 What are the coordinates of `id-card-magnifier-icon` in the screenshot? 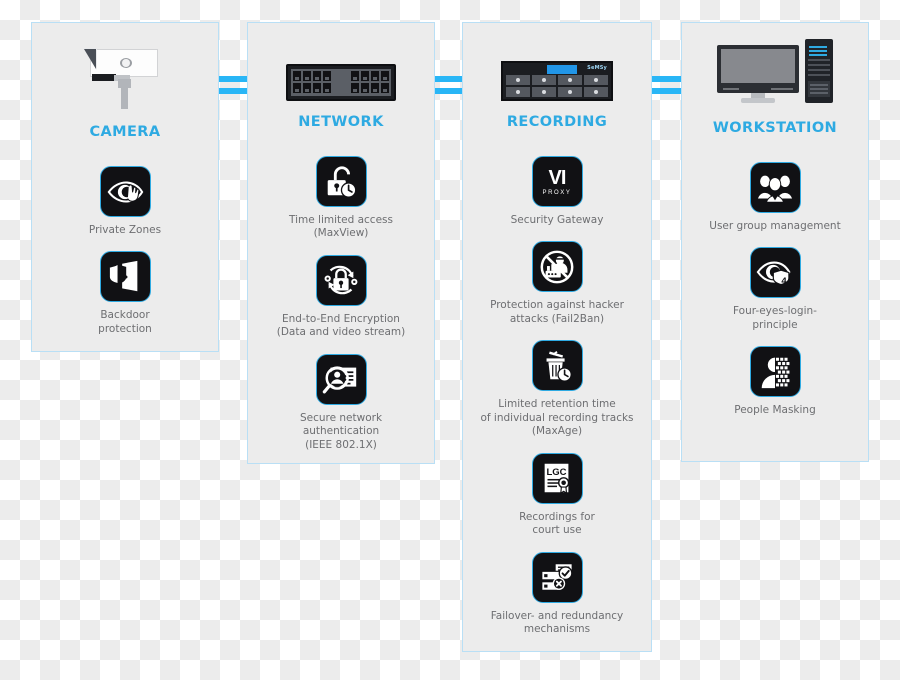 It's located at (341, 379).